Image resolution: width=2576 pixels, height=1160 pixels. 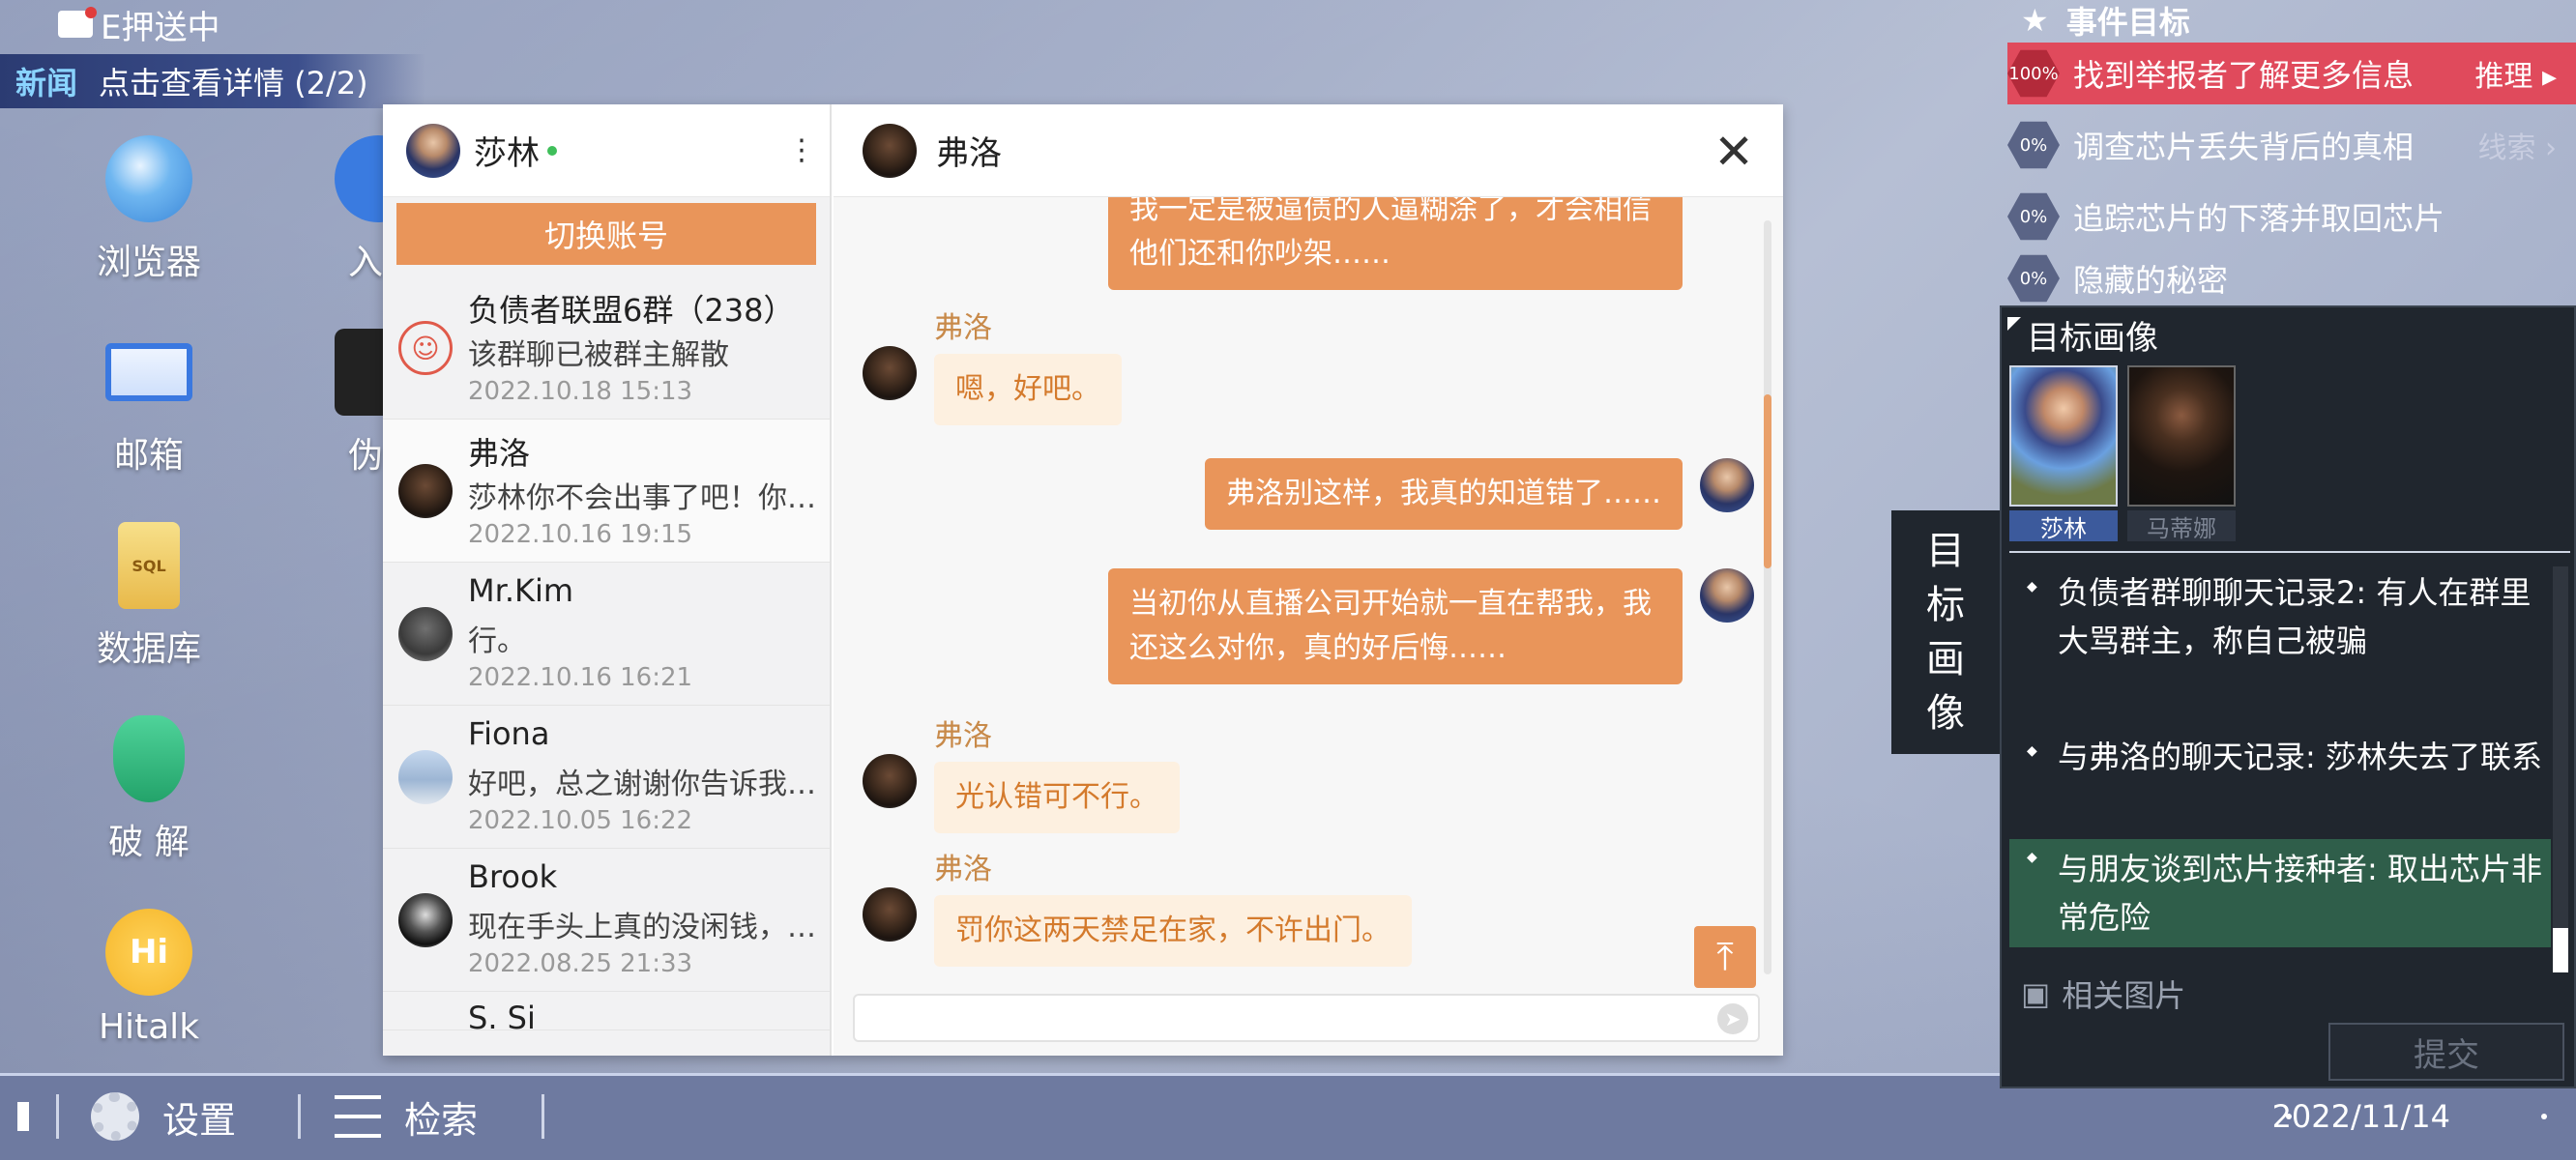 I want to click on chevron-right-icon: ›, so click(x=2551, y=148).